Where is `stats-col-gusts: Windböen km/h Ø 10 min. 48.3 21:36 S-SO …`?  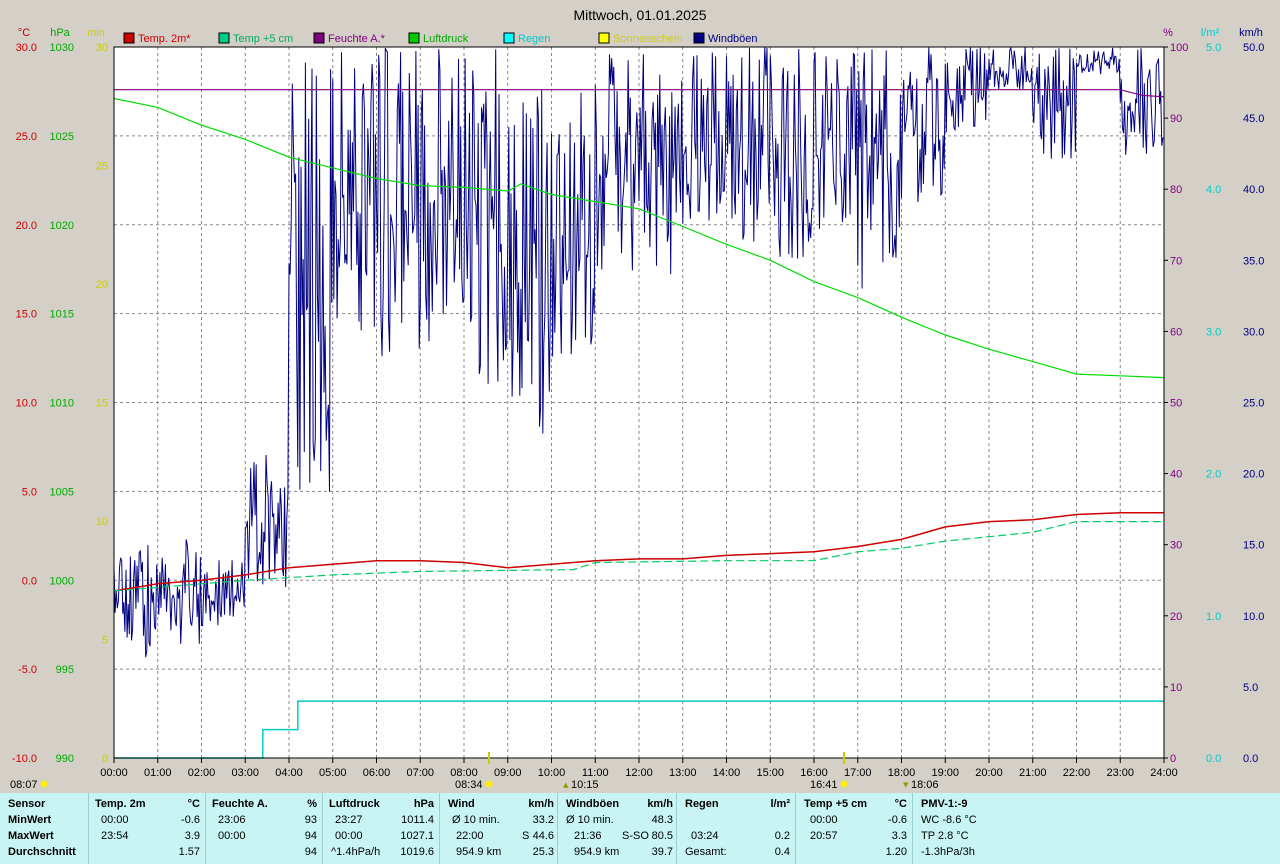
stats-col-gusts: Windböen km/h Ø 10 min. 48.3 21:36 S-SO … is located at coordinates (617, 828).